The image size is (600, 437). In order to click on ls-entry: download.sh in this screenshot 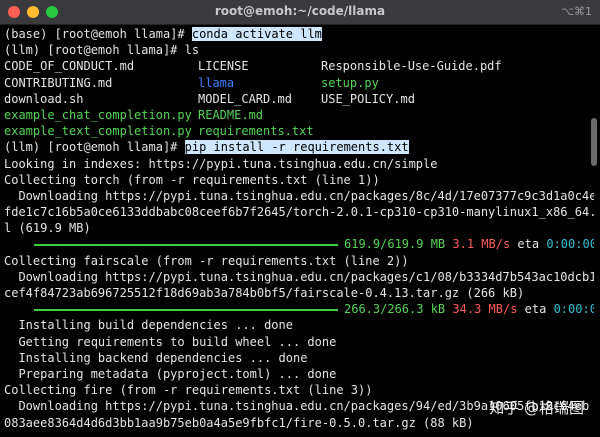, I will do `click(44, 98)`.